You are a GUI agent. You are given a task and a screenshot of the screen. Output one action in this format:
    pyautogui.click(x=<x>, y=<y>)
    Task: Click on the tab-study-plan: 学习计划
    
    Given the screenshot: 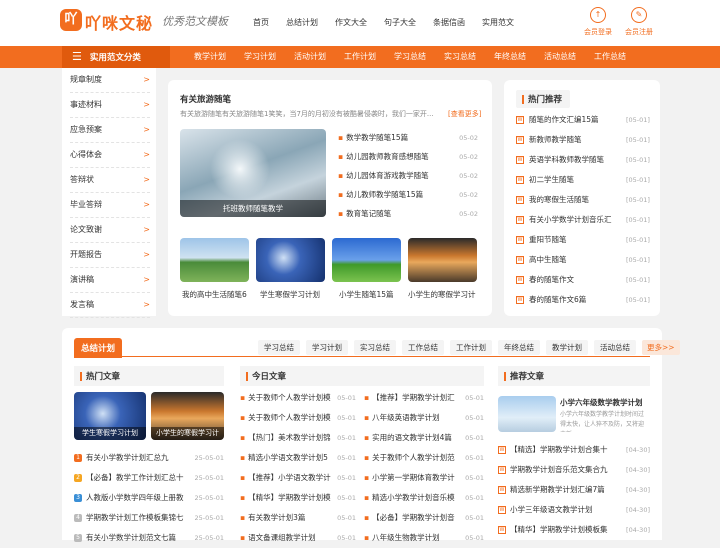 What is the action you would take?
    pyautogui.click(x=327, y=347)
    